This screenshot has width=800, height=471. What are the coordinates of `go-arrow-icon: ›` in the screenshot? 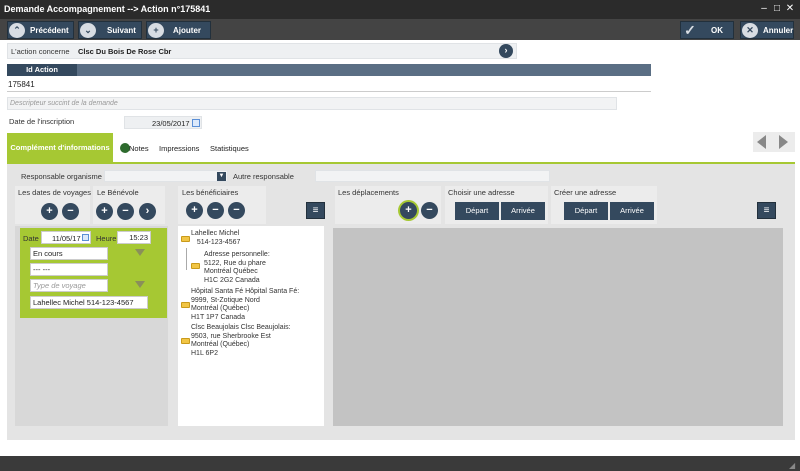 It's located at (506, 51).